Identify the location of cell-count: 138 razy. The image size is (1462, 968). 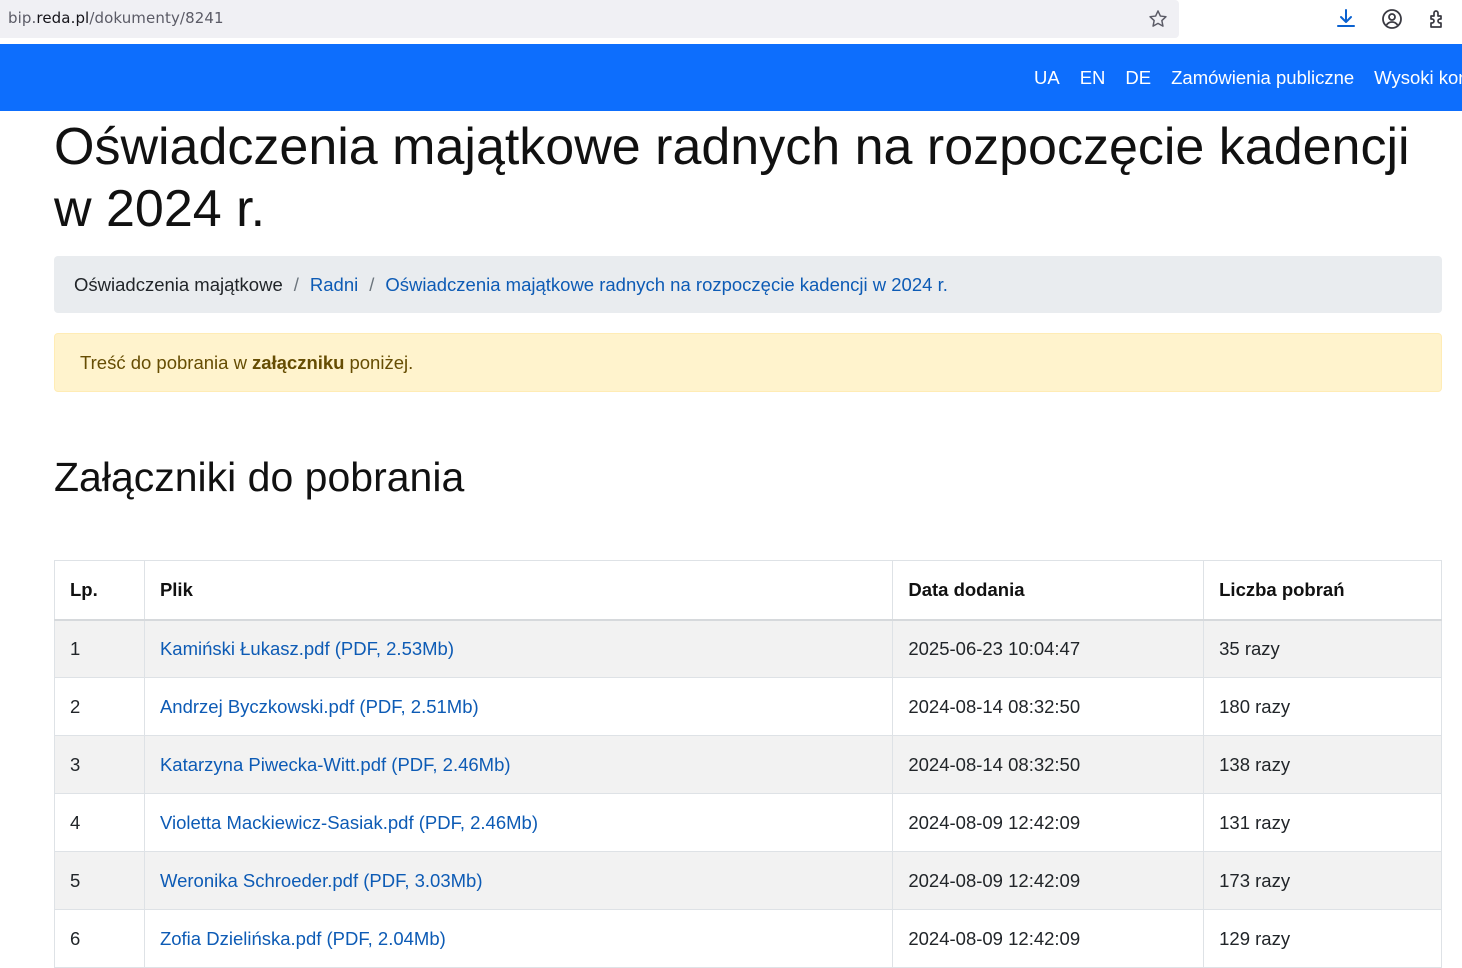
(1322, 764).